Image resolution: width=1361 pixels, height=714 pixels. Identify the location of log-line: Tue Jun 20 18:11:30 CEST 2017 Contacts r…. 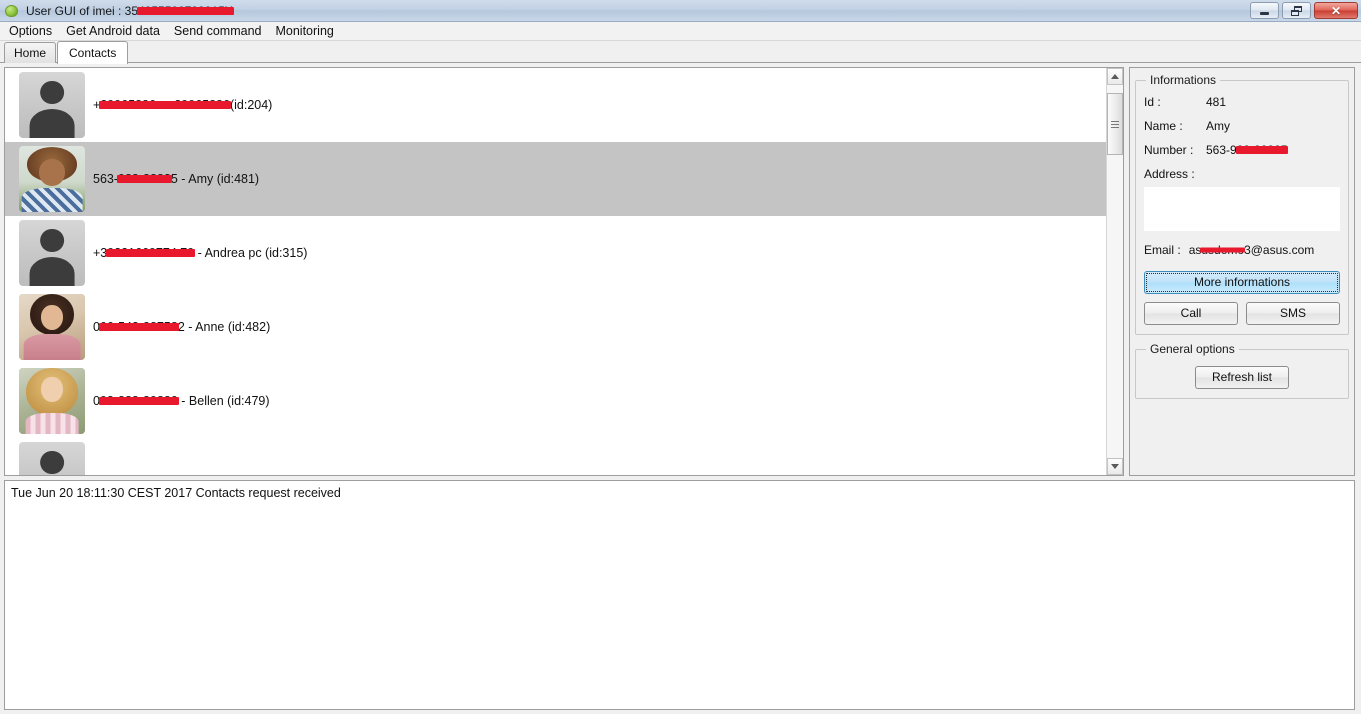
(176, 493).